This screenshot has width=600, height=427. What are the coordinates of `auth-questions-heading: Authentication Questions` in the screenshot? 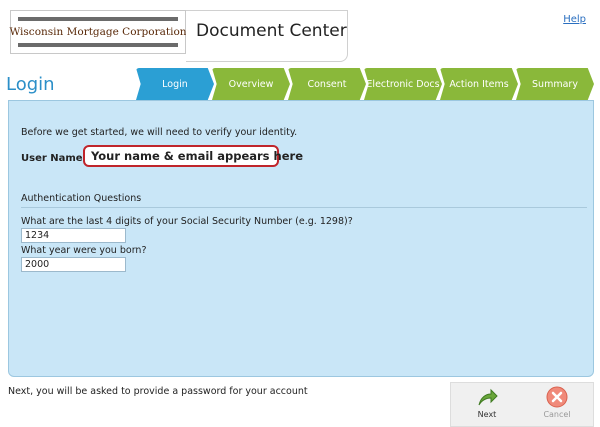 It's located at (81, 198).